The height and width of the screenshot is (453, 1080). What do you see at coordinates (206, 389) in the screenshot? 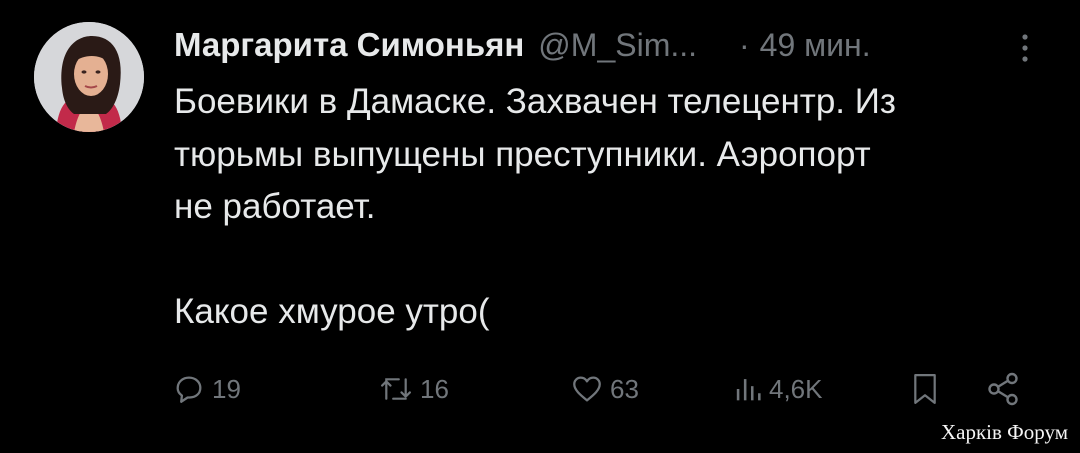
I see `reply-button: 19` at bounding box center [206, 389].